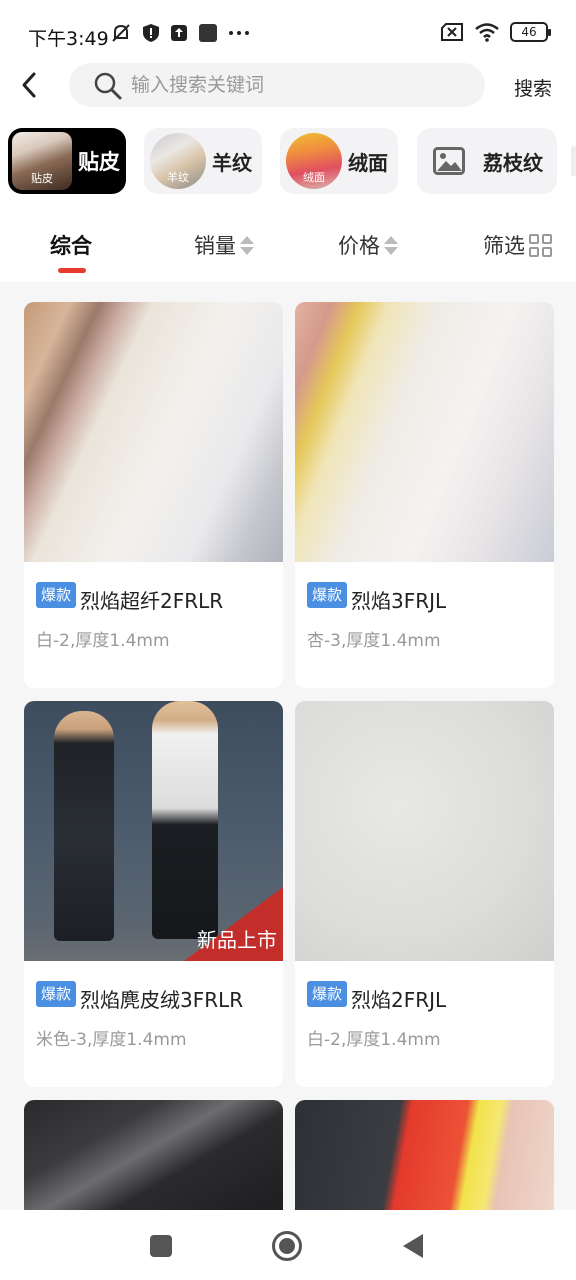 This screenshot has width=576, height=1280. I want to click on tab-comprehensive: 综合, so click(71, 245).